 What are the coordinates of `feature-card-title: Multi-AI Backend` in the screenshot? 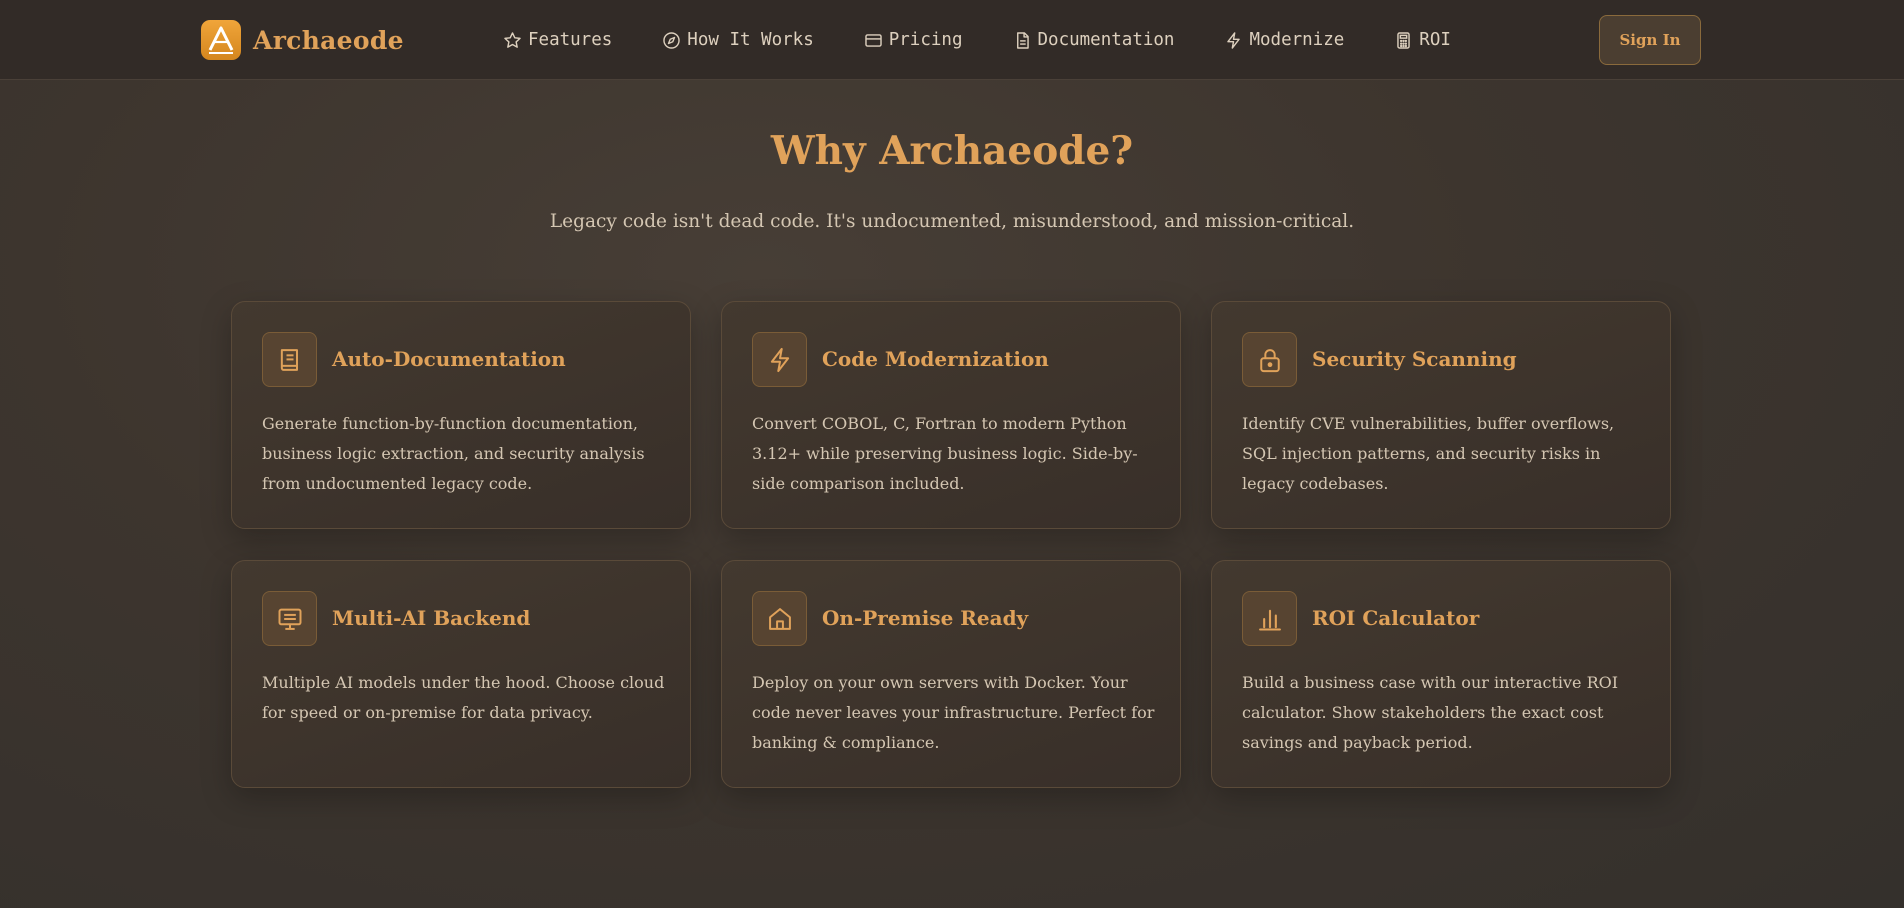 It's located at (431, 618).